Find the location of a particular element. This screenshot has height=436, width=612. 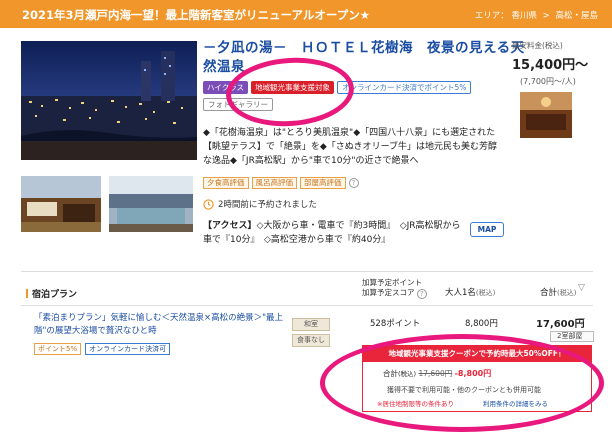

coupon-price-line: 合計(税込) 17,600円 -8,800円 is located at coordinates (437, 373).